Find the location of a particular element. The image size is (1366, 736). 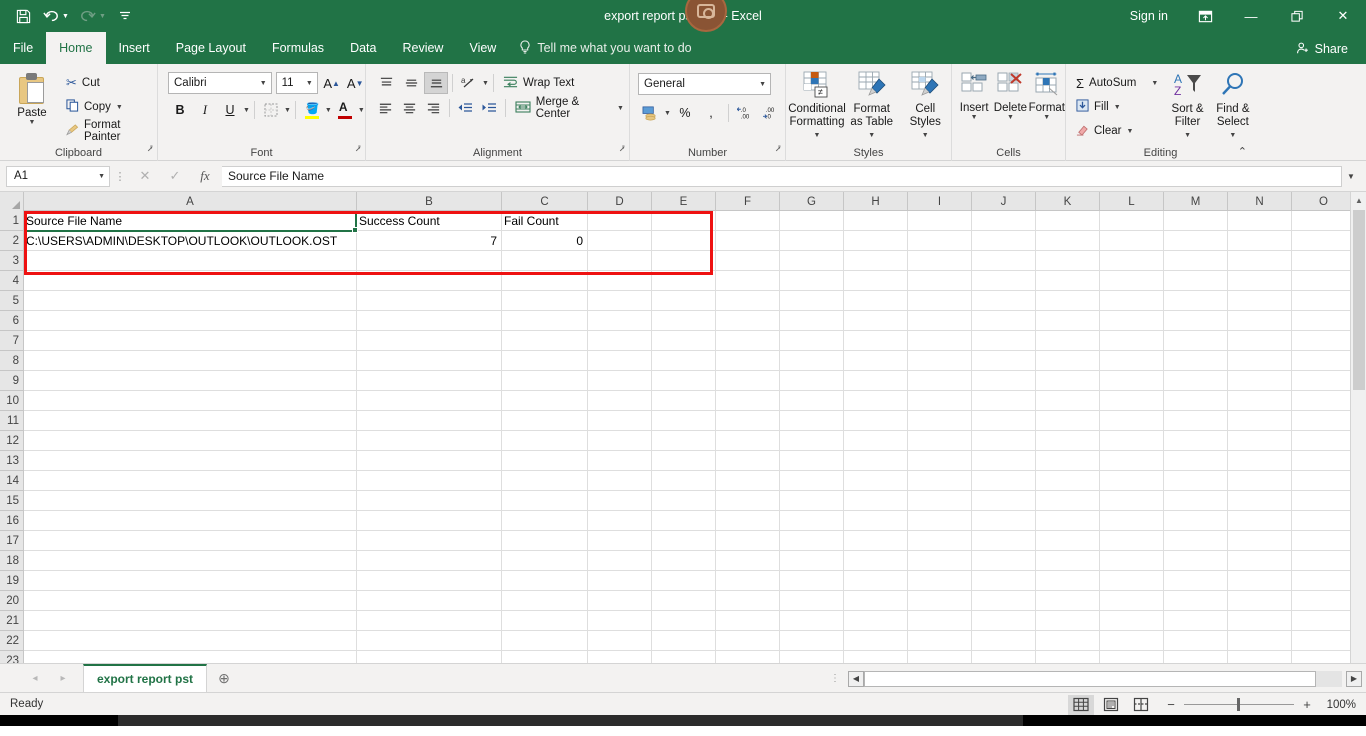

accounting-format-button is located at coordinates (650, 113).